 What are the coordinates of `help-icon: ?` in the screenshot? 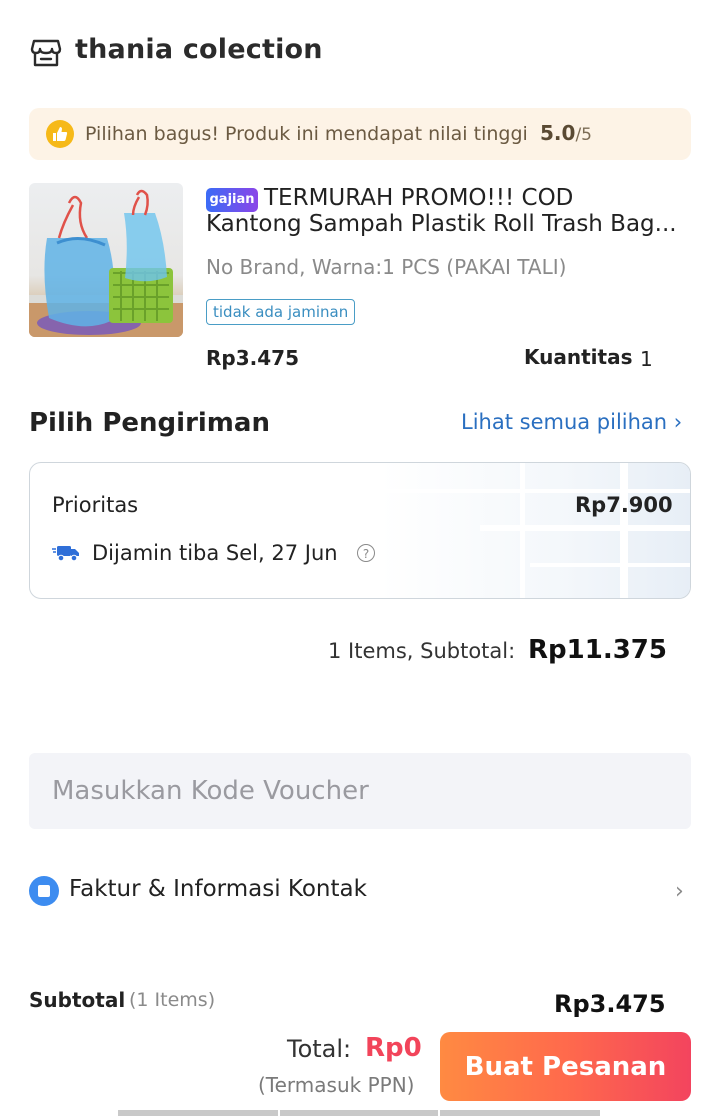 It's located at (366, 553).